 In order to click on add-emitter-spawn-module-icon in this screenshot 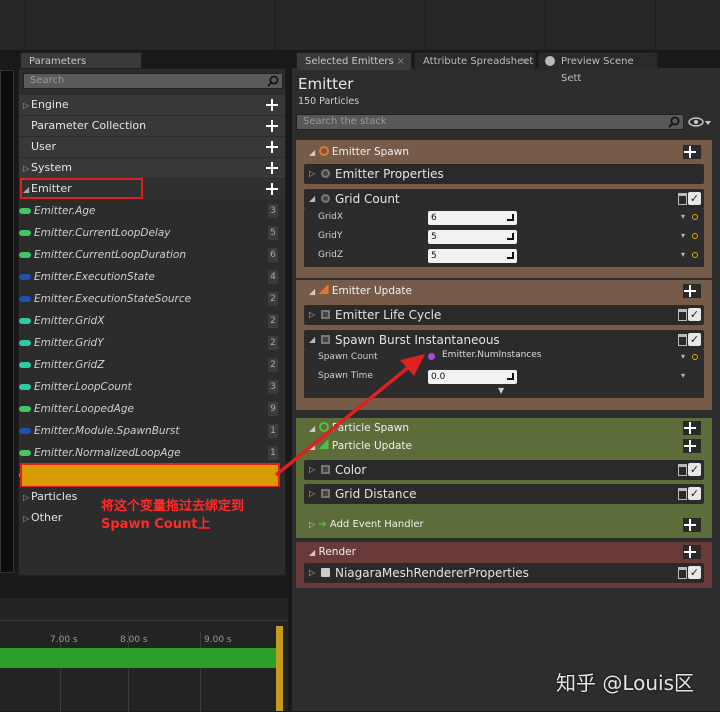, I will do `click(692, 152)`.